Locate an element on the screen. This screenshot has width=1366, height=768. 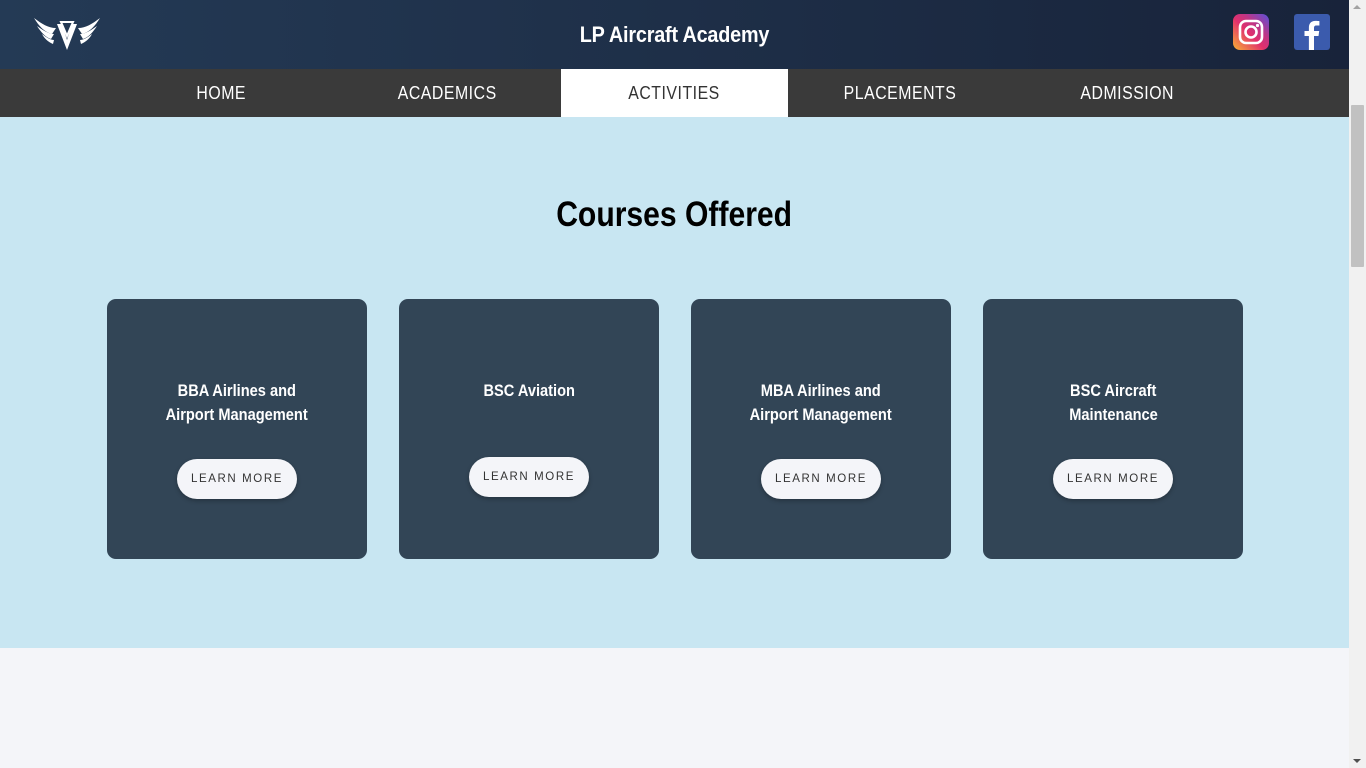
nav-label: ACTIVITIES is located at coordinates (674, 92).